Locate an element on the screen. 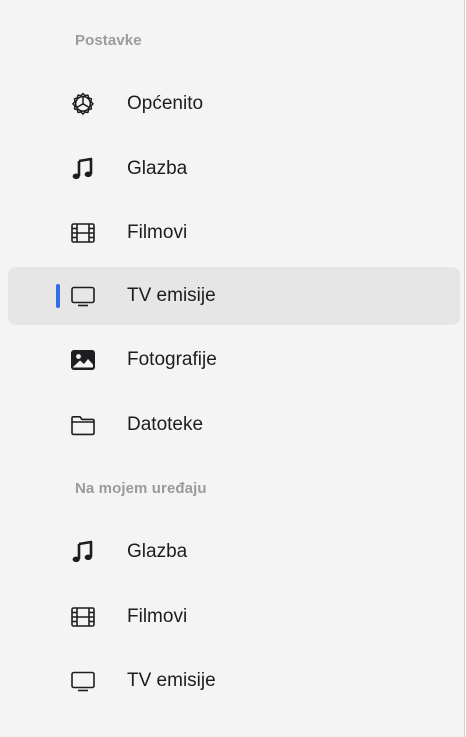  sidebar-item-label: Općenito is located at coordinates (165, 103).